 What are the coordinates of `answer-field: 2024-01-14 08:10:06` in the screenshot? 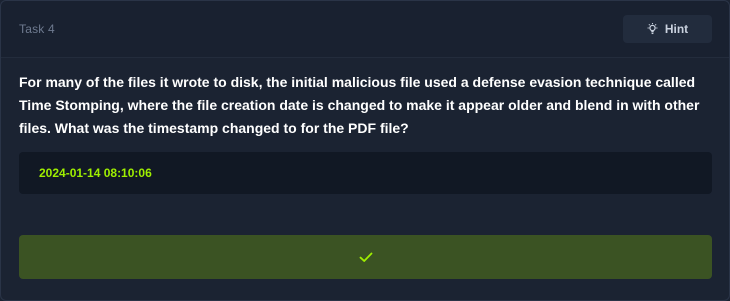 It's located at (365, 173).